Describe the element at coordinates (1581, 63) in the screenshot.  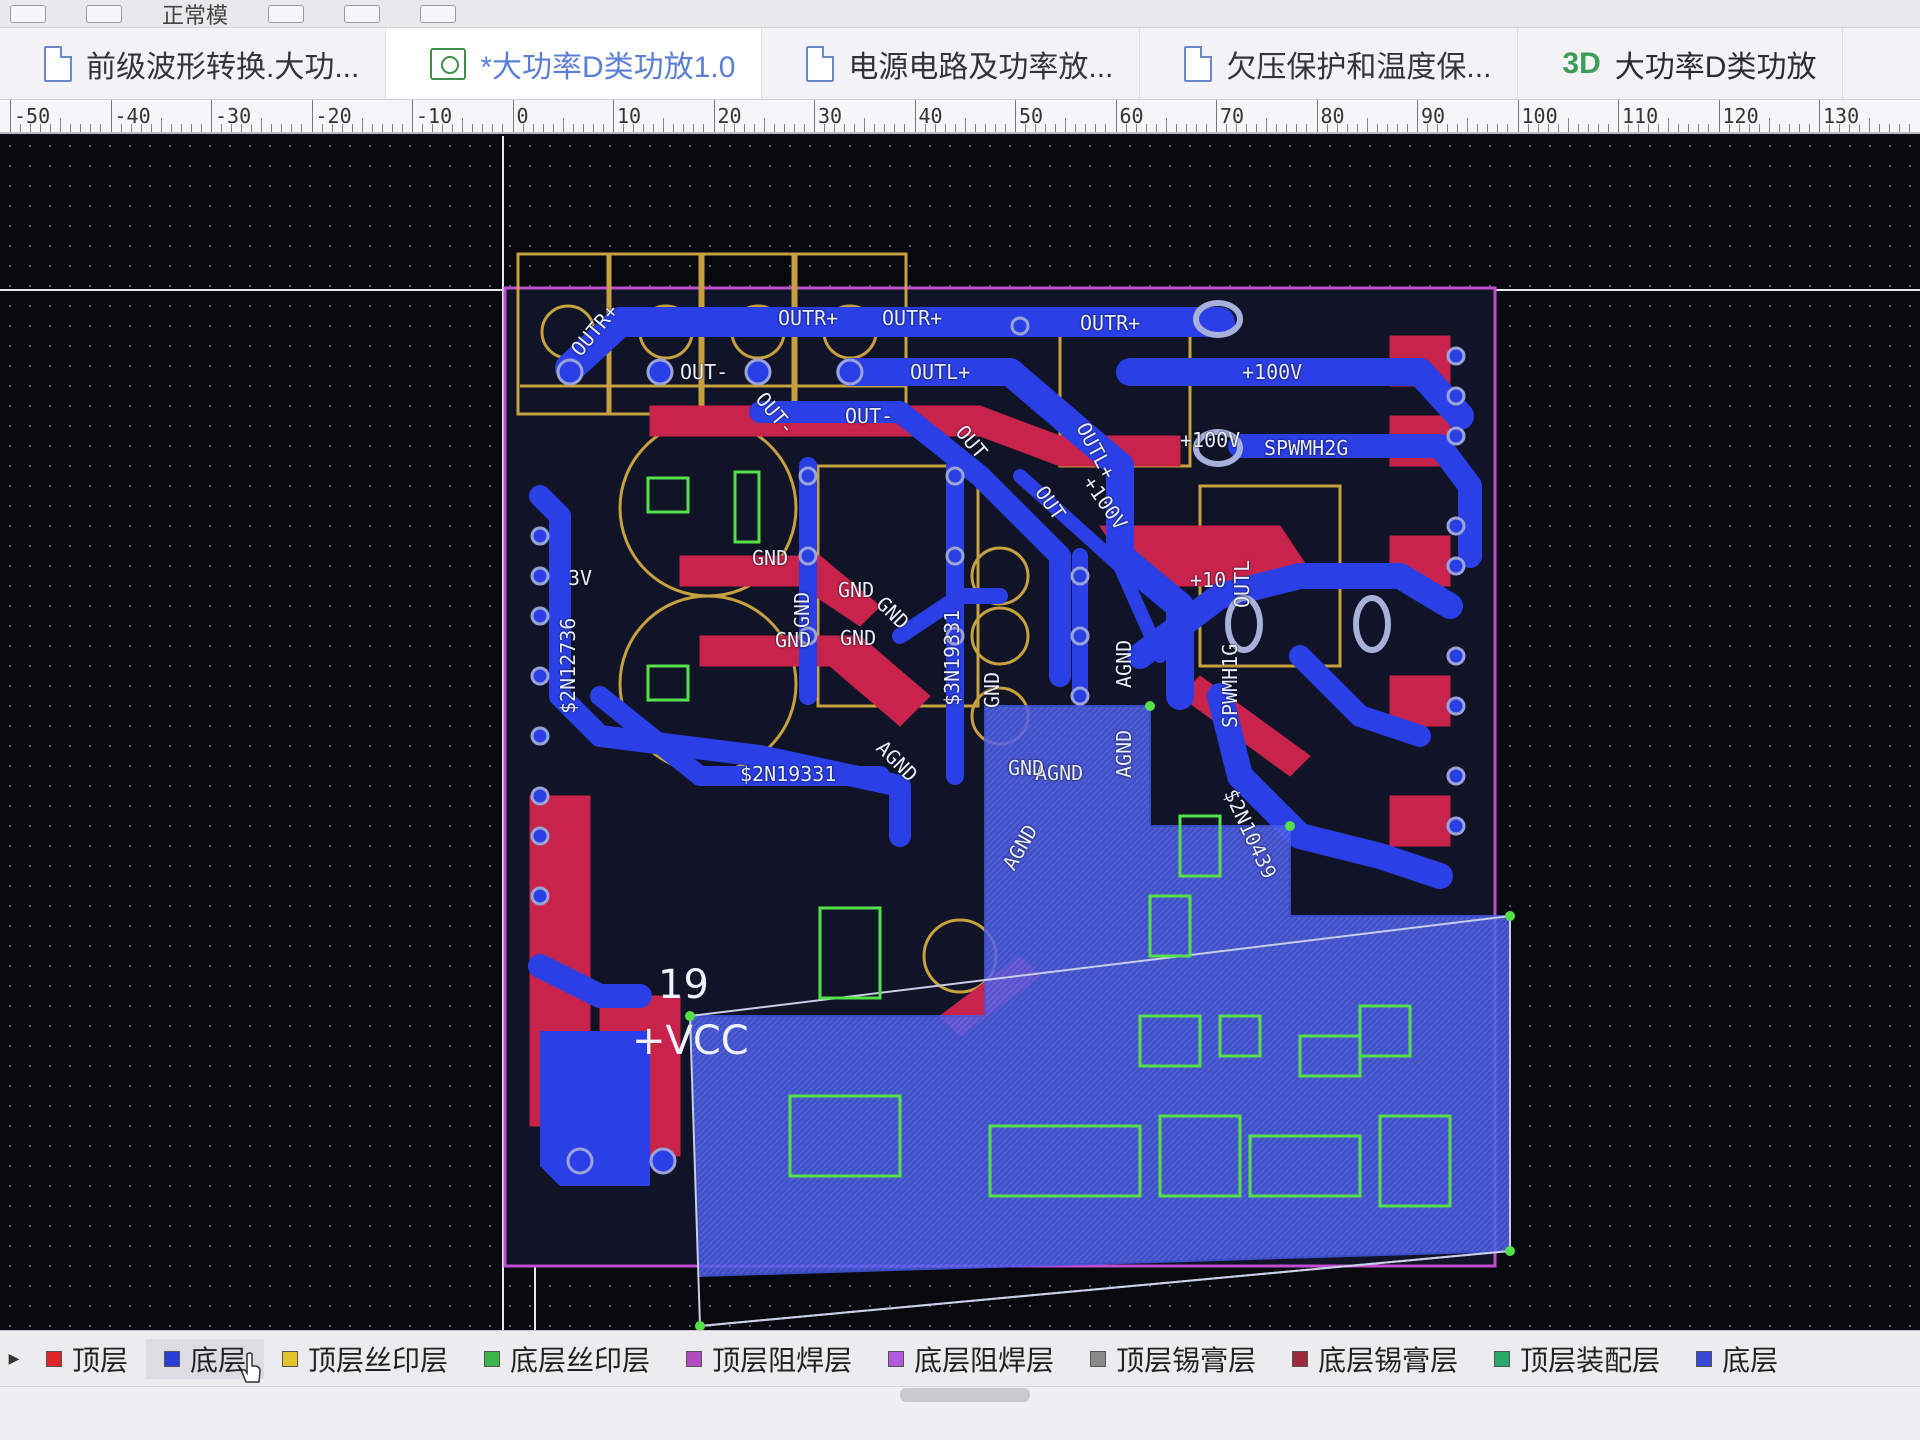
I see `3d-icon: 3D` at that location.